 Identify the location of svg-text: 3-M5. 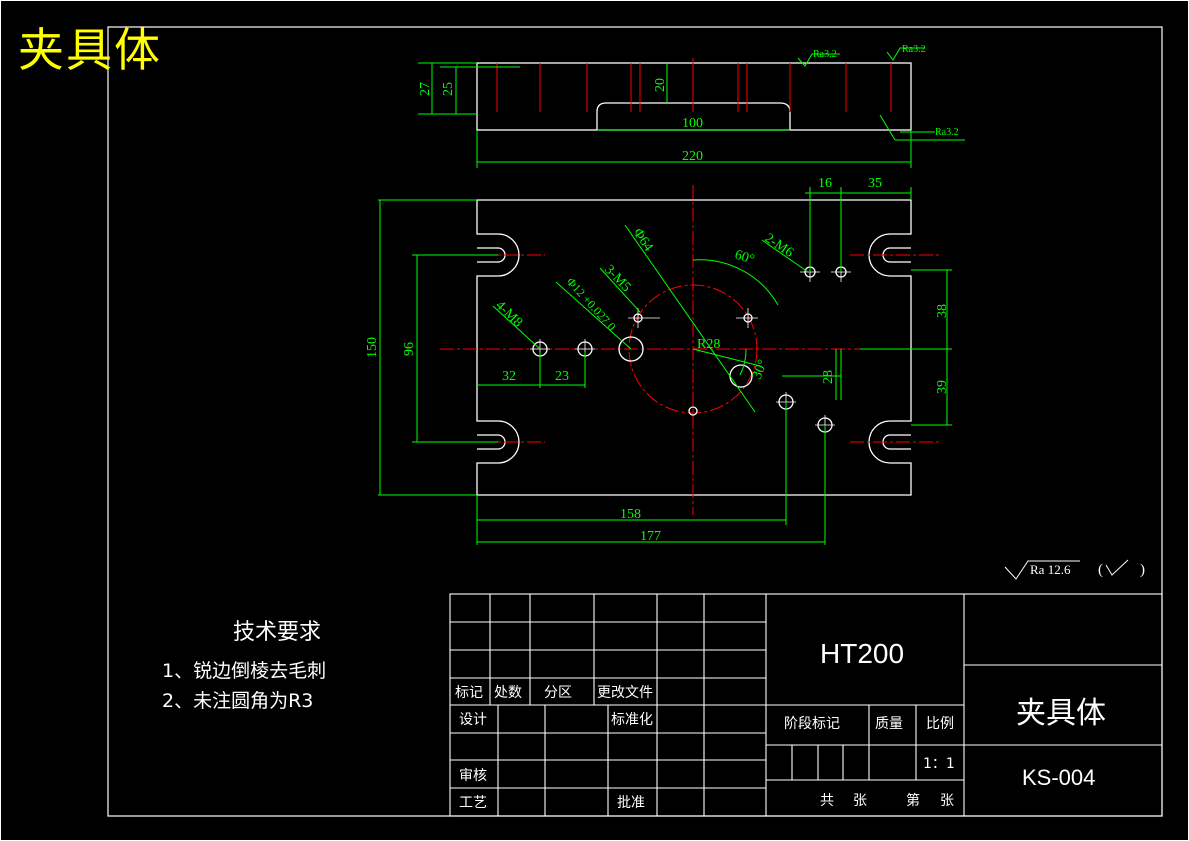
(617, 278).